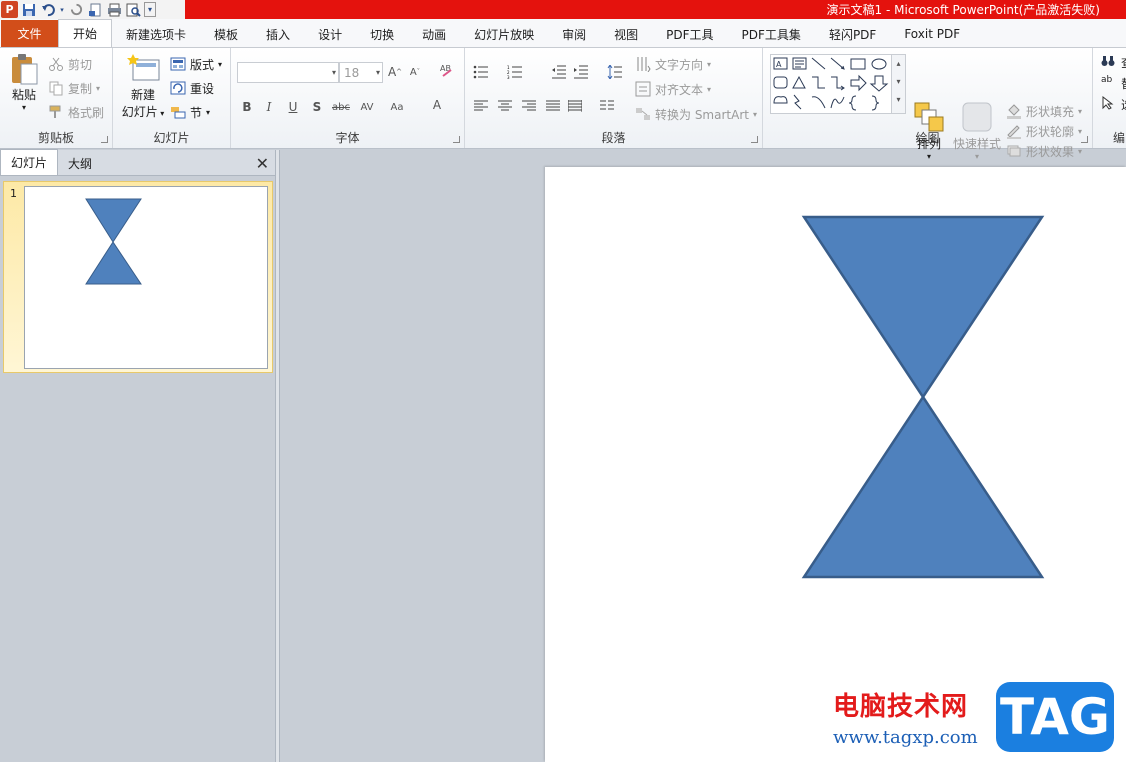 The height and width of the screenshot is (762, 1126). Describe the element at coordinates (437, 105) in the screenshot. I see `font-color-icon: A` at that location.